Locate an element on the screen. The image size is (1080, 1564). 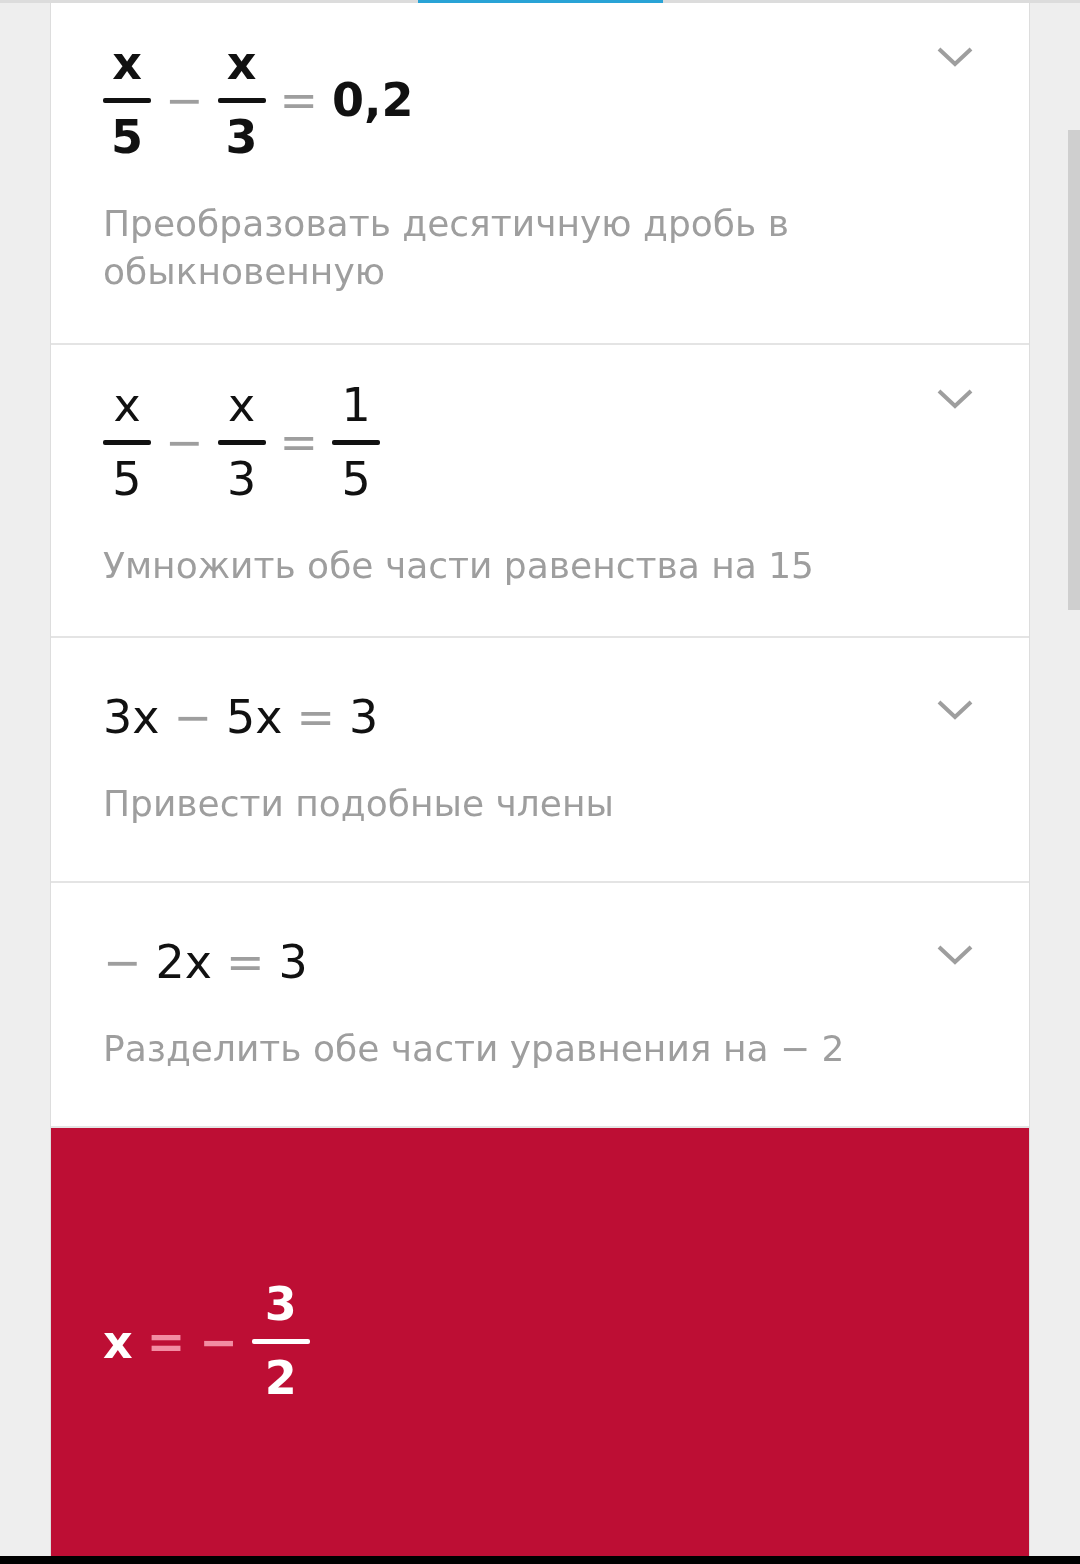
step-hint: Умножить обе части равенства на 15 is located at coordinates (459, 565).